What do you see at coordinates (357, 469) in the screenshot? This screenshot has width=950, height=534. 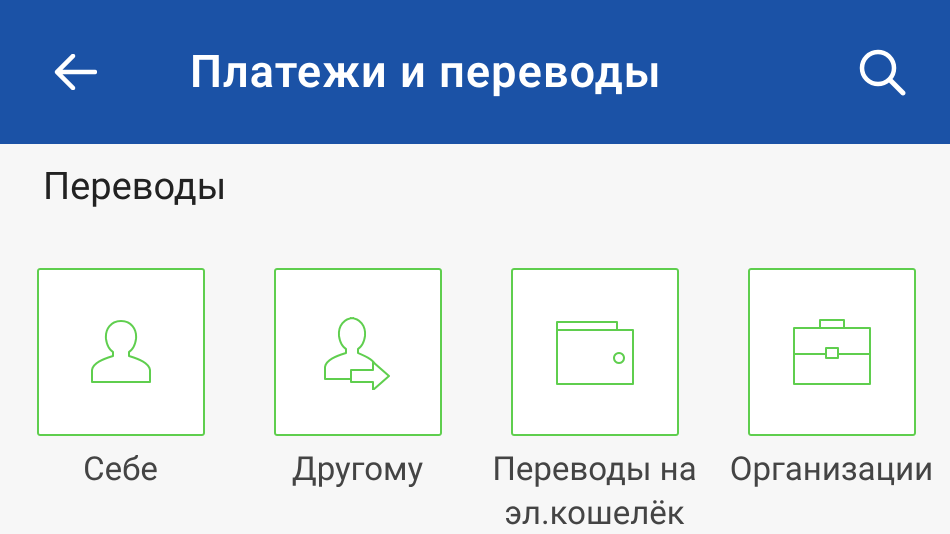 I see `tile-label: Другому` at bounding box center [357, 469].